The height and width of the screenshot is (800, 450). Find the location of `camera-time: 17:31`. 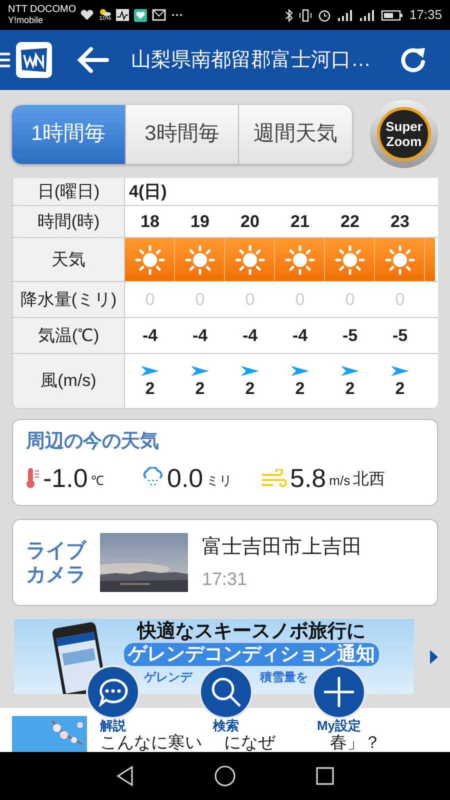

camera-time: 17:31 is located at coordinates (225, 579).